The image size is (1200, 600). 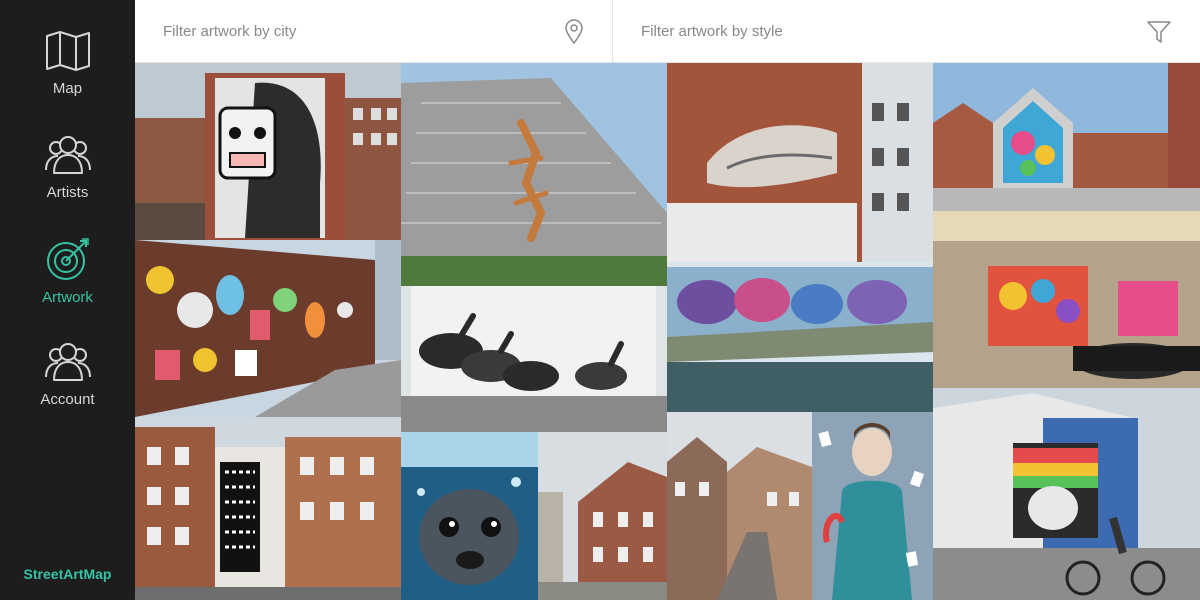 I want to click on mural-rabbits-image, so click(x=534, y=344).